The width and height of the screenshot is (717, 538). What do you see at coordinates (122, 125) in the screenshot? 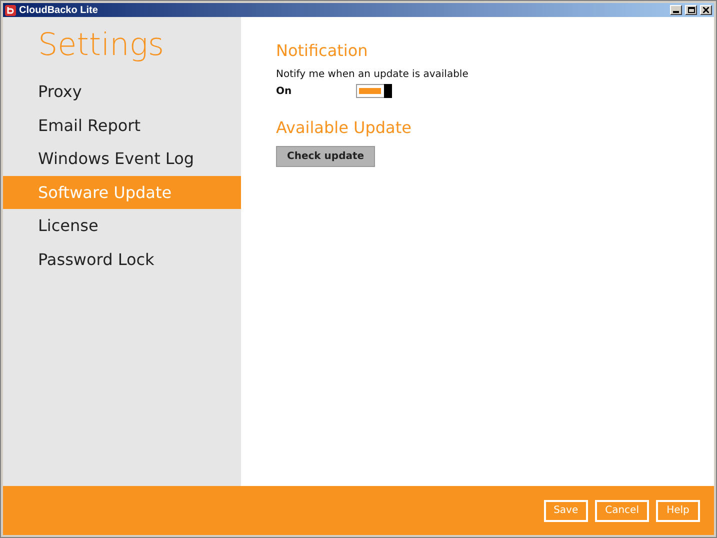
I see `sidebar-item: Email Report` at bounding box center [122, 125].